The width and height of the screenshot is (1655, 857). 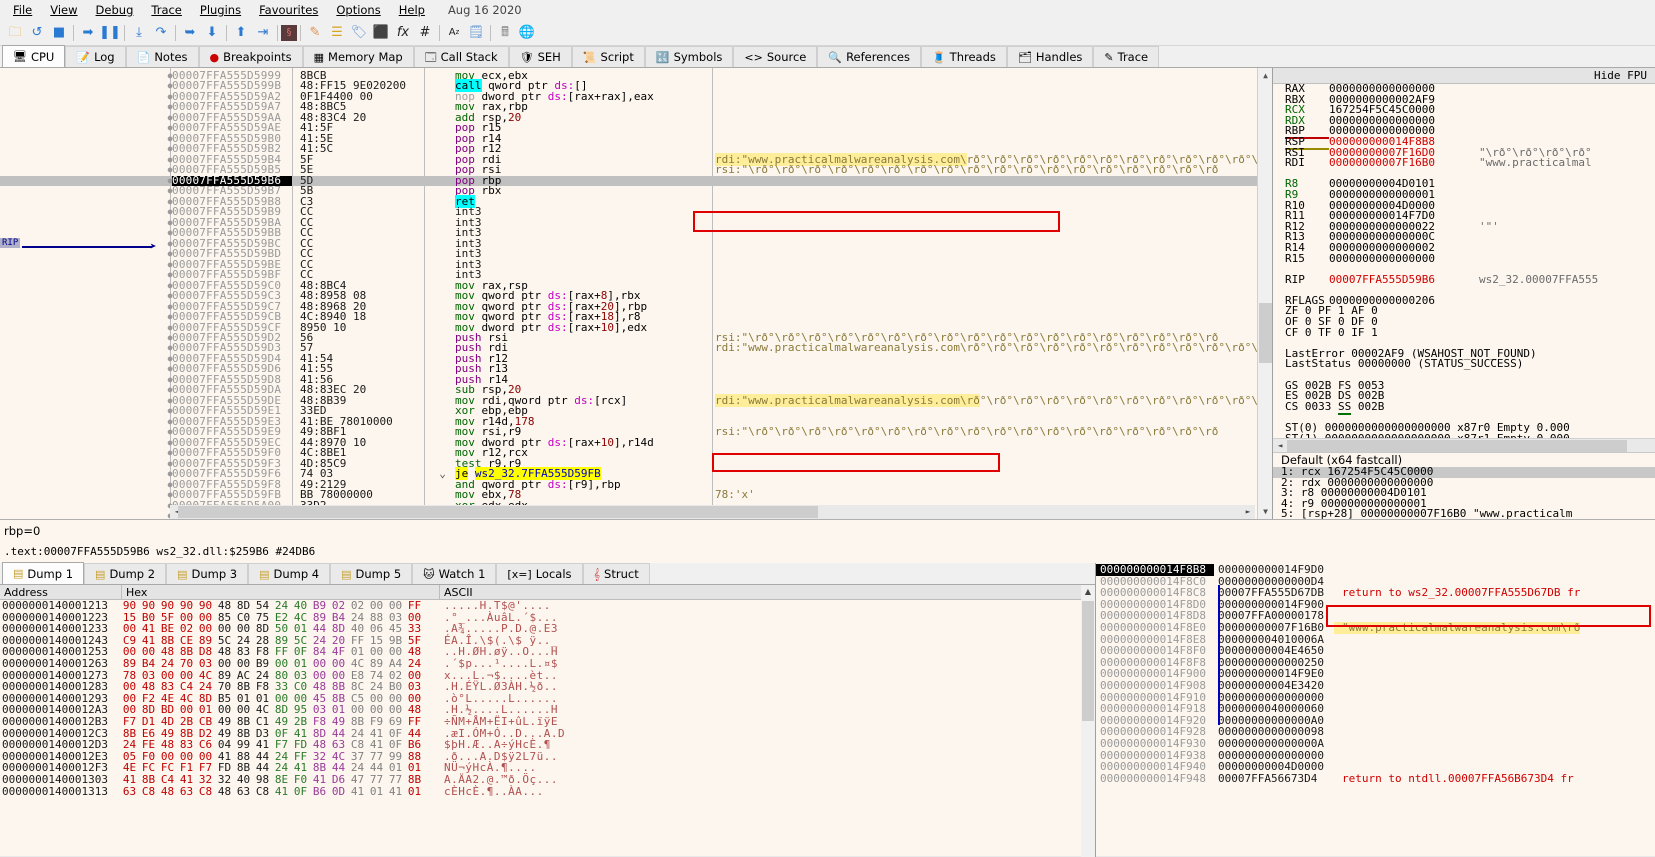 I want to click on vscroll-up-icon: ▲, so click(x=1265, y=75).